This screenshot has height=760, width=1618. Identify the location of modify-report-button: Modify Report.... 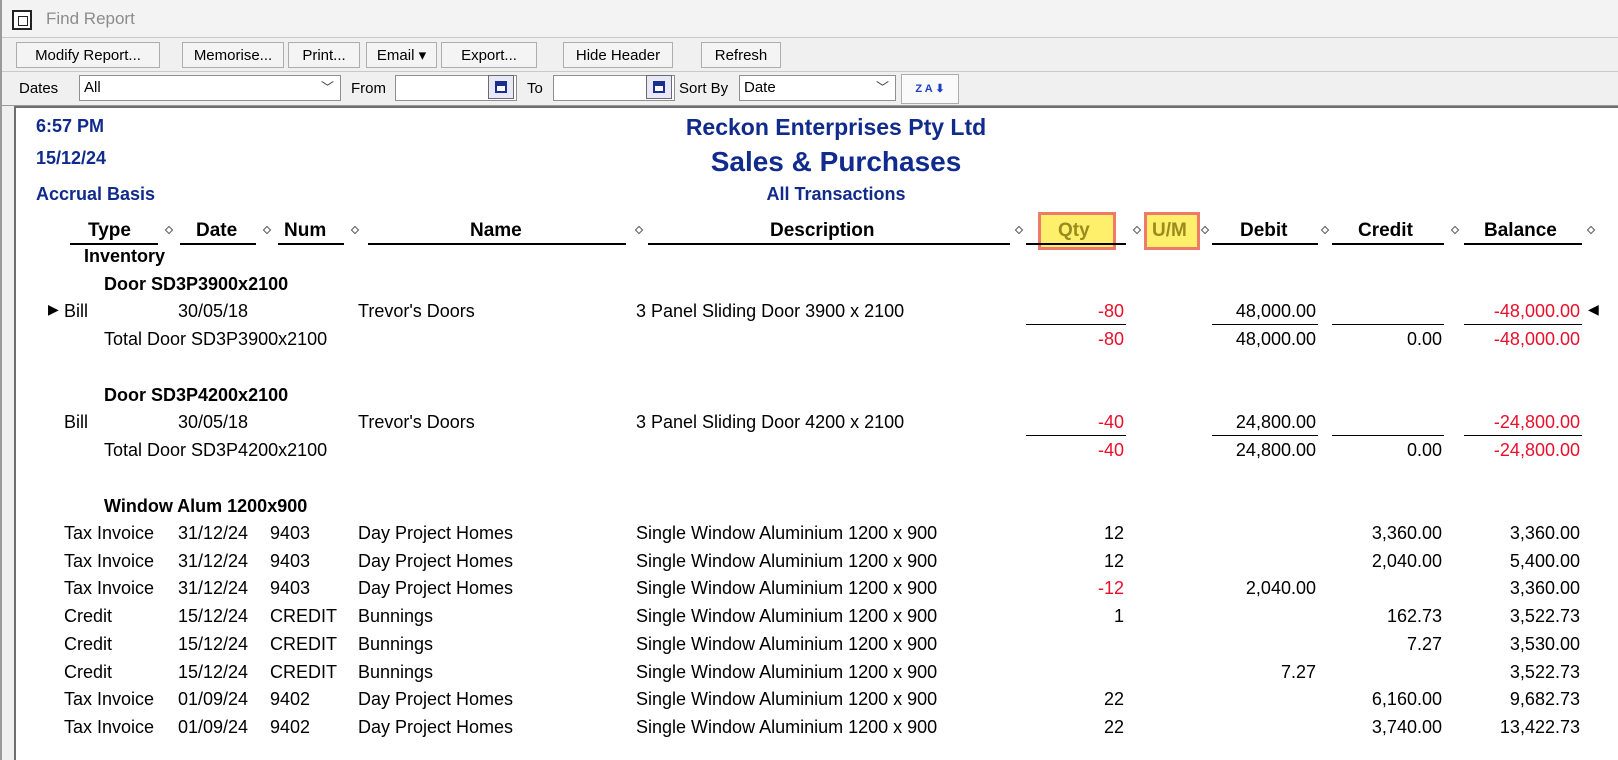
(88, 55).